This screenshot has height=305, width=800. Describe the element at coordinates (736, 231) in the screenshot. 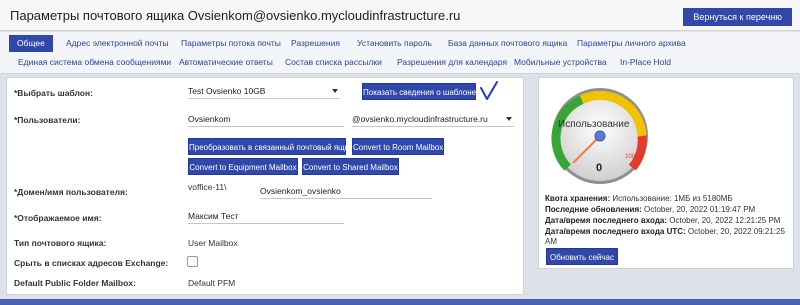

I see `last-login-utc-value: October, 20, 2022 09:21:25` at that location.